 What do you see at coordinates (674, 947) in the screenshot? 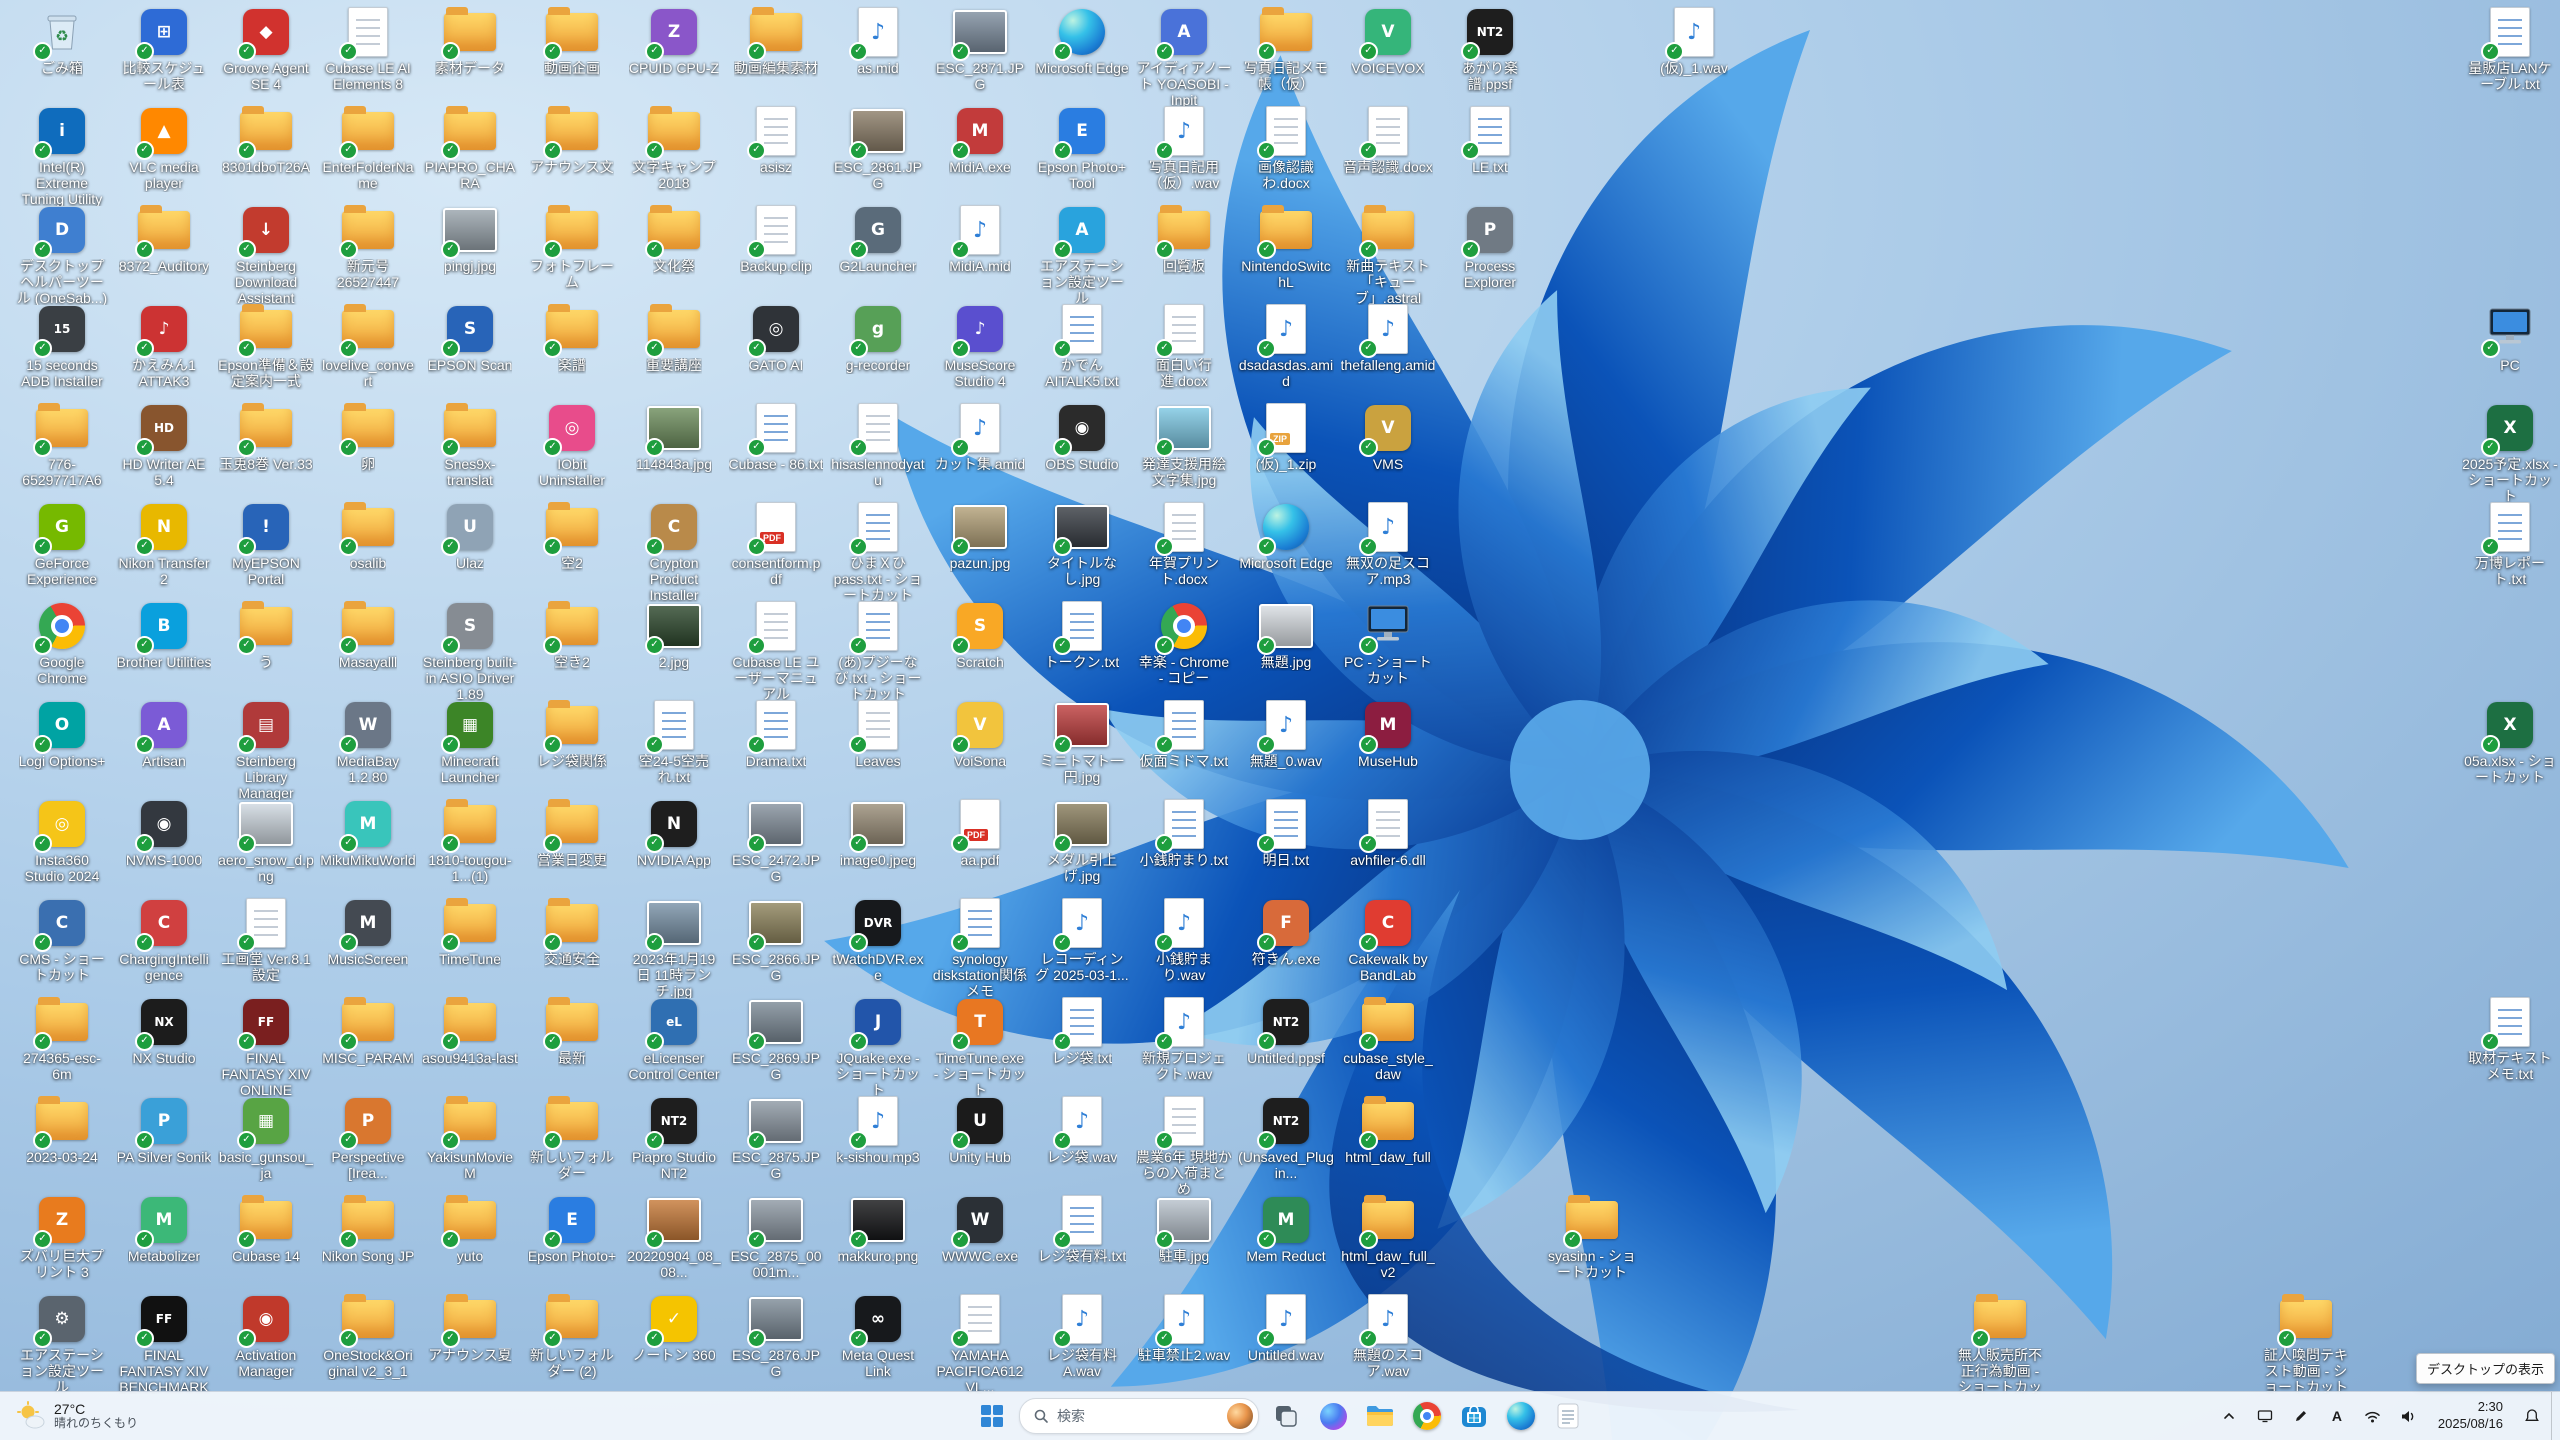
I see `desktop-icon: ✓ 2023年1月19日 11時ランチ.jpg` at bounding box center [674, 947].